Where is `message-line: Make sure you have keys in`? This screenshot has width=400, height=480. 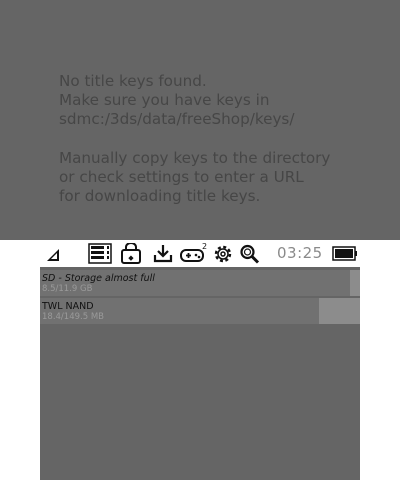 message-line: Make sure you have keys in is located at coordinates (164, 100).